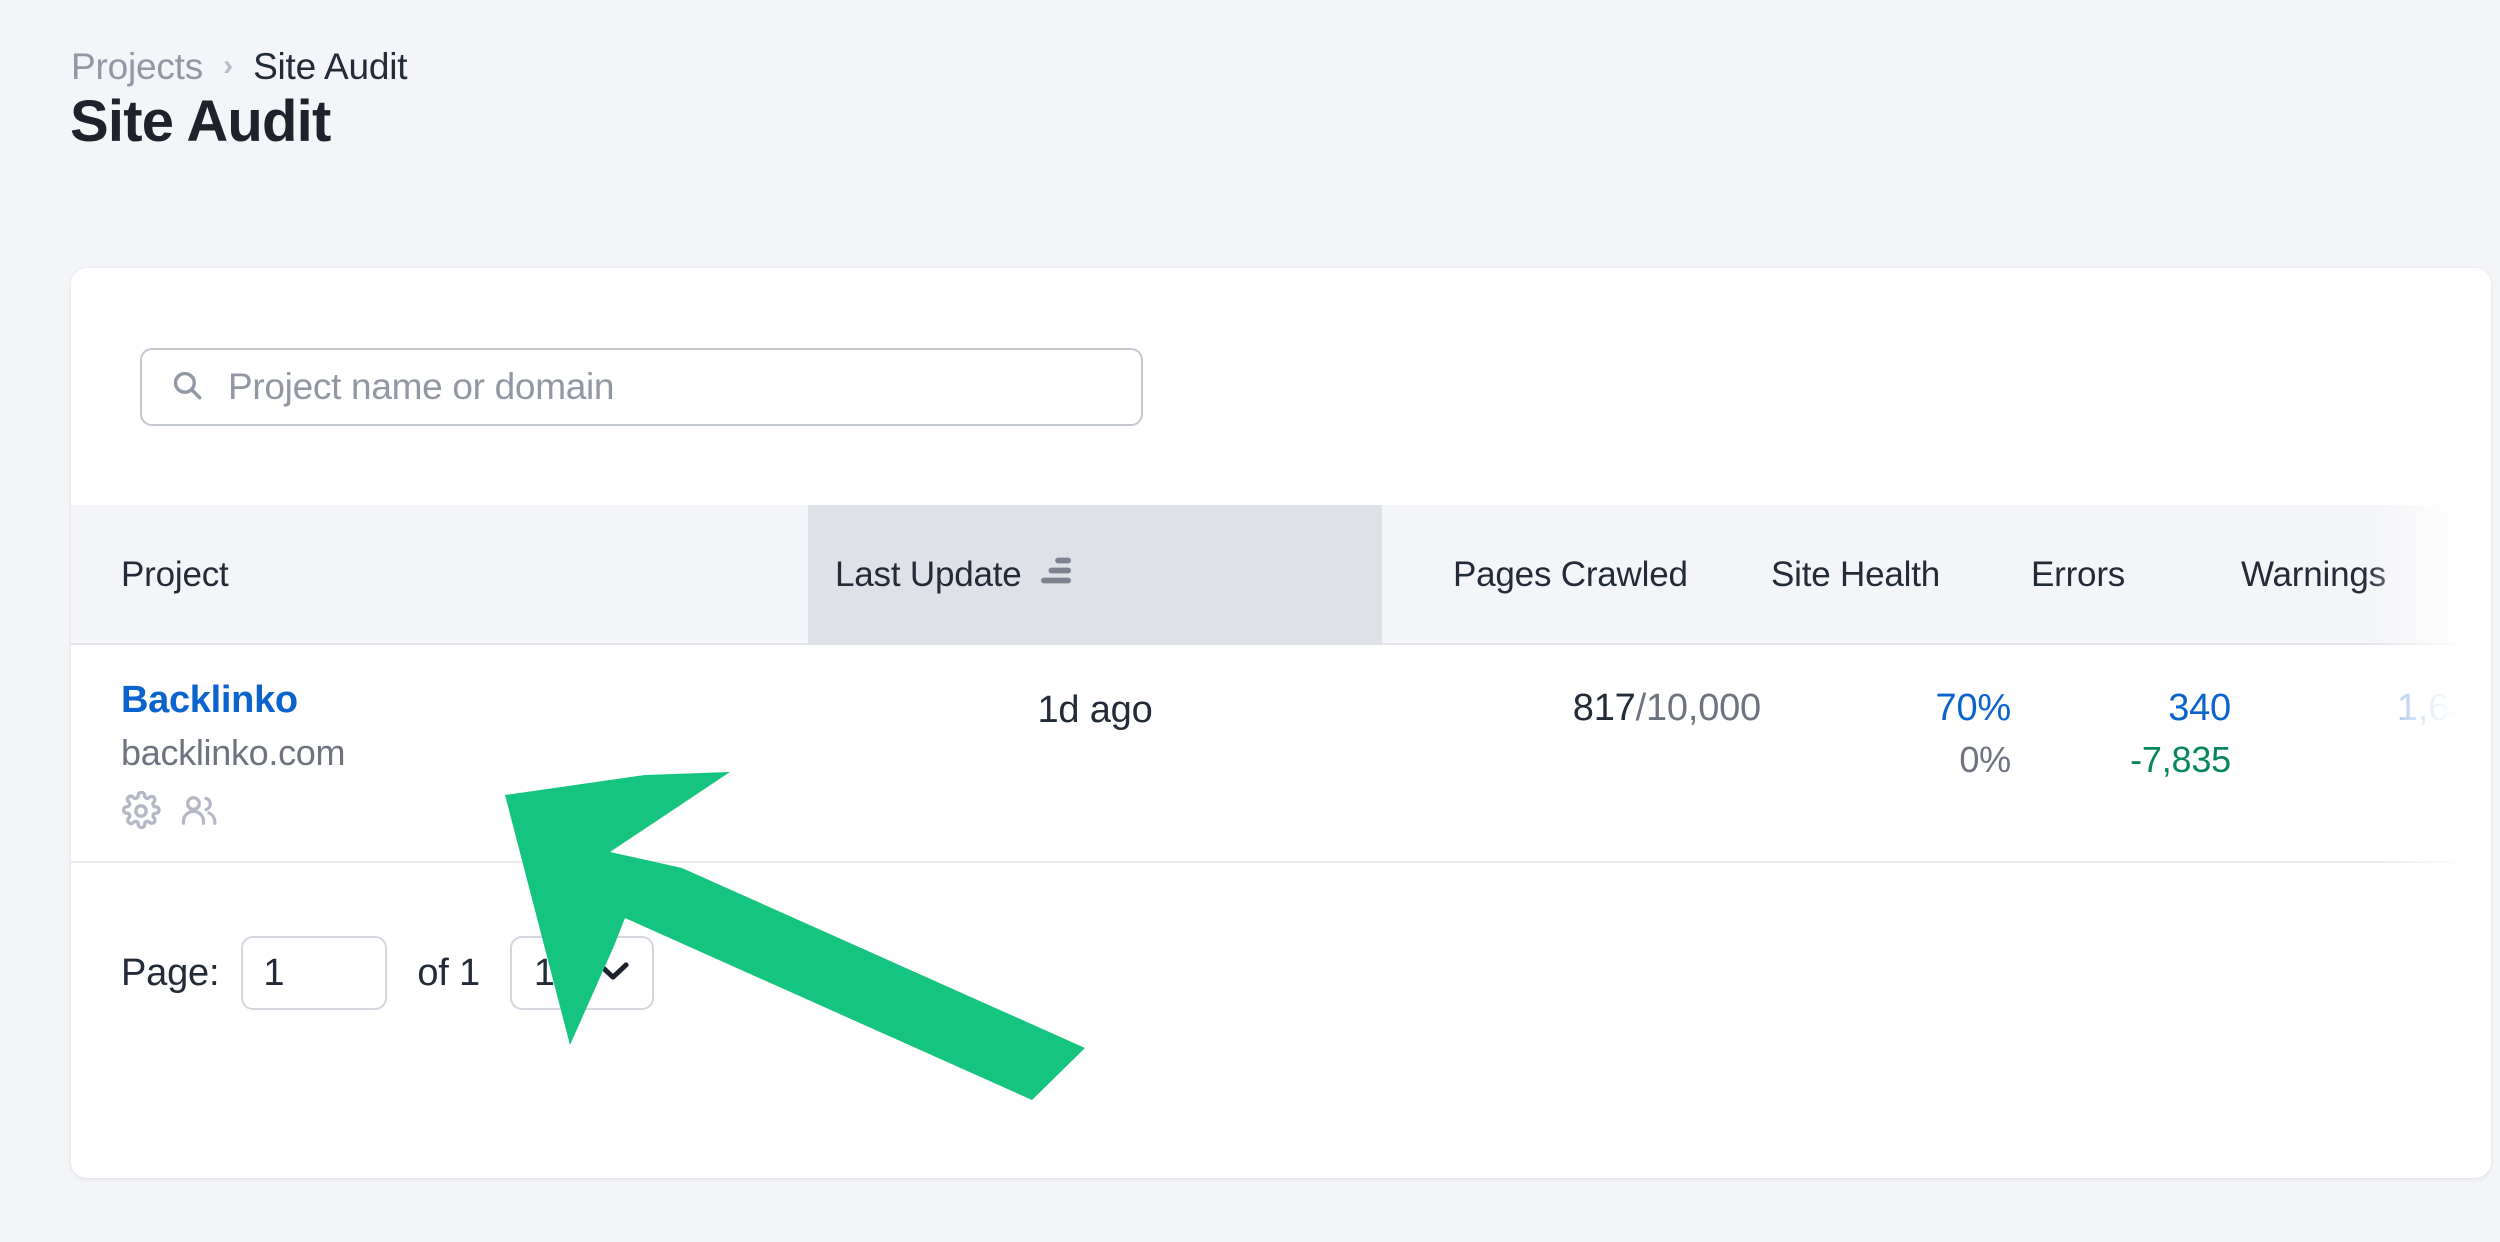 This screenshot has width=2500, height=1242. I want to click on pagination: Page: of 1 10, so click(387, 973).